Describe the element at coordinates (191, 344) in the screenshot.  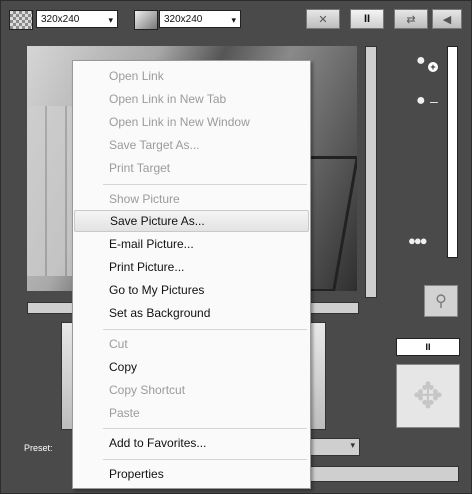
I see `menu-item-cut: Cut` at that location.